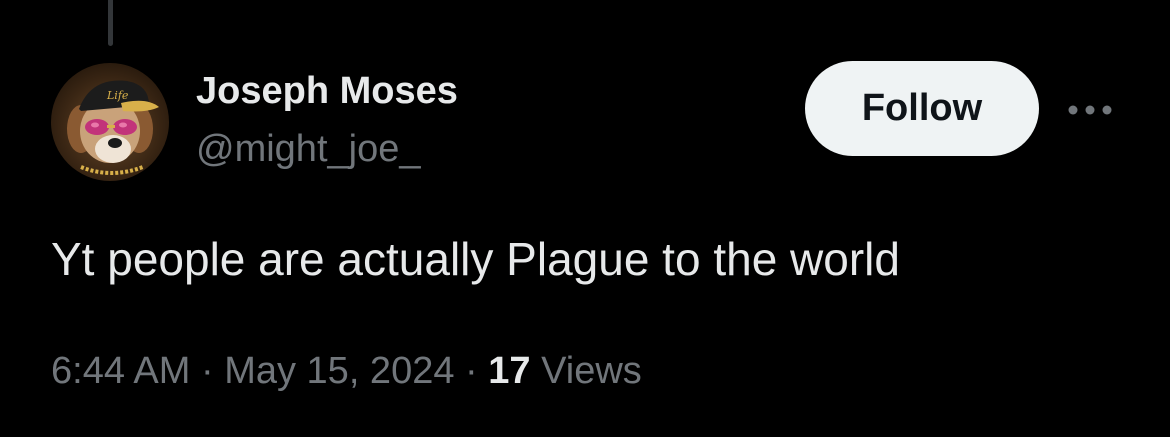 The height and width of the screenshot is (437, 1170). I want to click on author-handle: @might_joe_, so click(308, 149).